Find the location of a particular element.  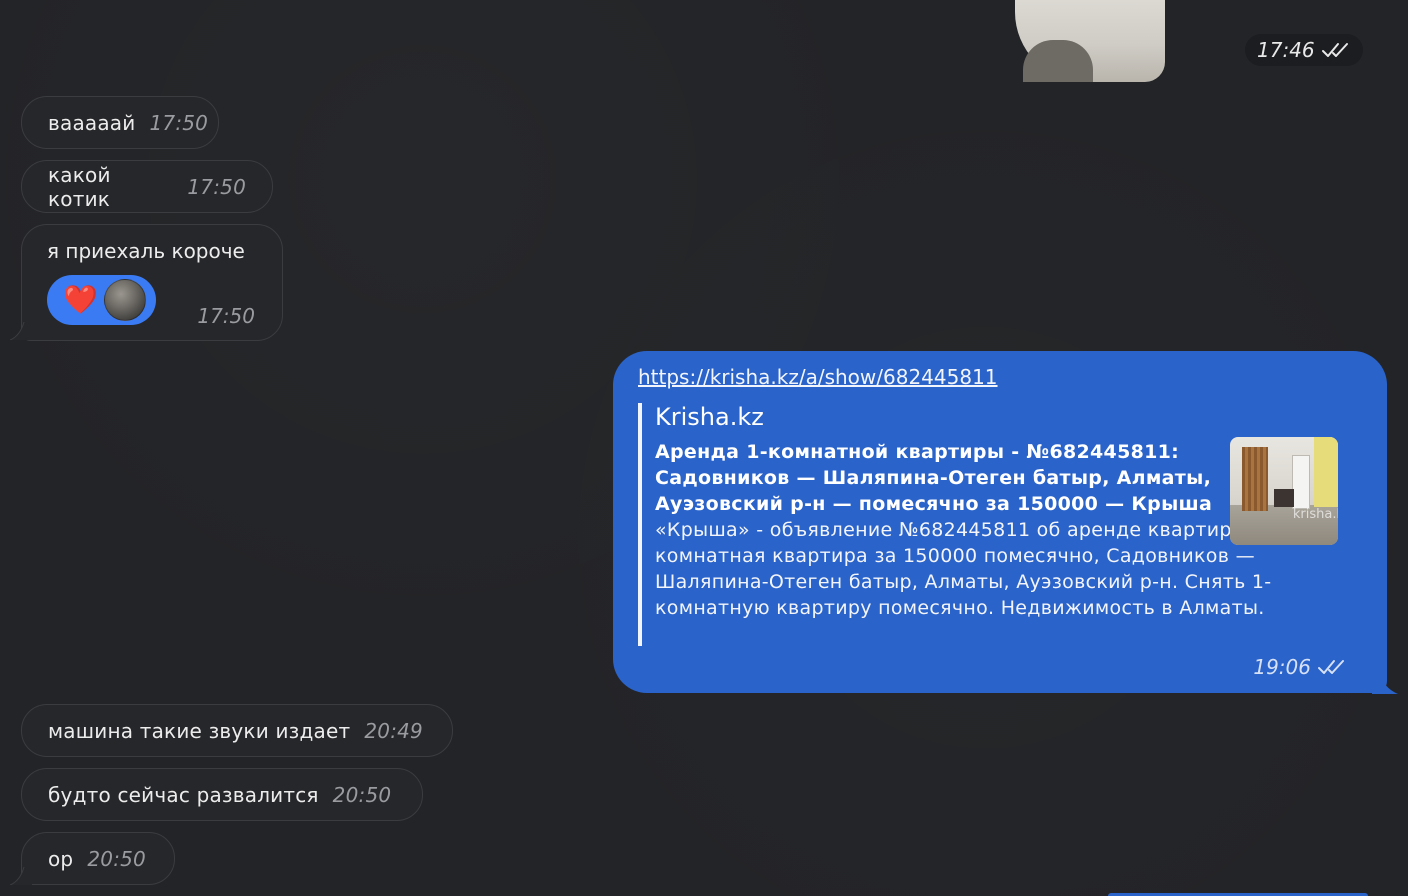

message-text: я приехаль короче is located at coordinates (146, 251).